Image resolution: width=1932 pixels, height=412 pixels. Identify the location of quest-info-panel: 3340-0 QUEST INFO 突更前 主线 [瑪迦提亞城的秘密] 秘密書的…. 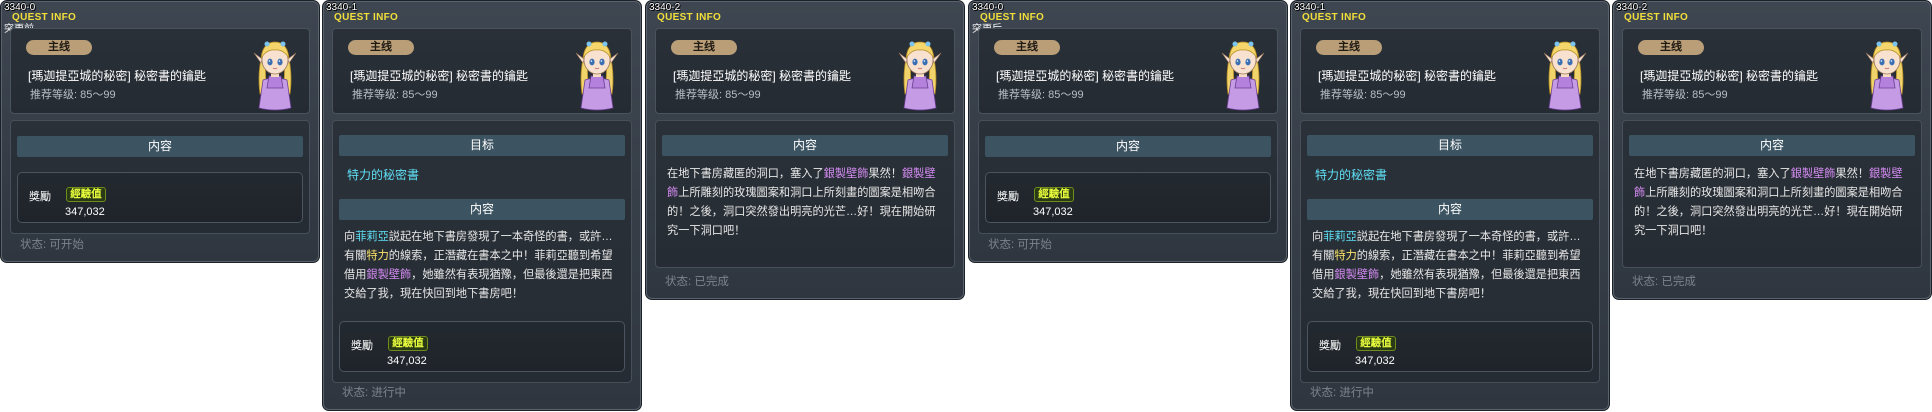
(160, 131).